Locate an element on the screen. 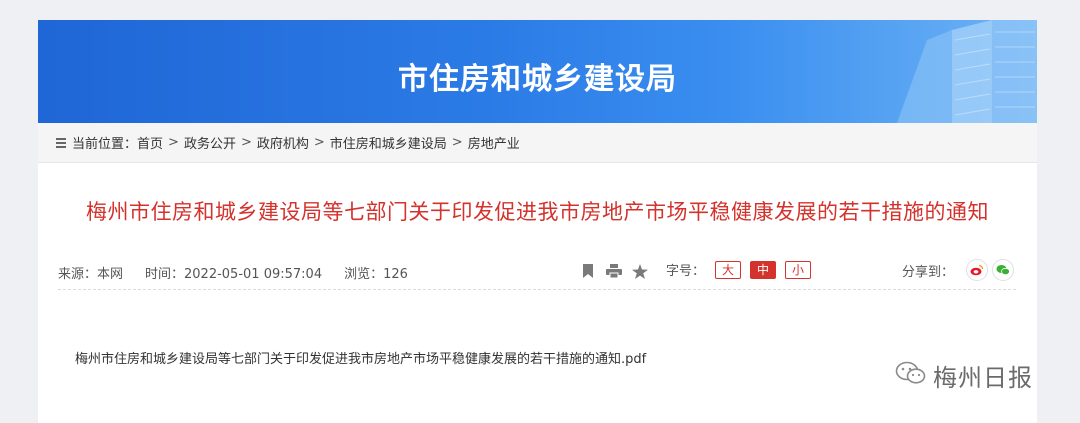 The image size is (1080, 423). article-tools is located at coordinates (617, 271).